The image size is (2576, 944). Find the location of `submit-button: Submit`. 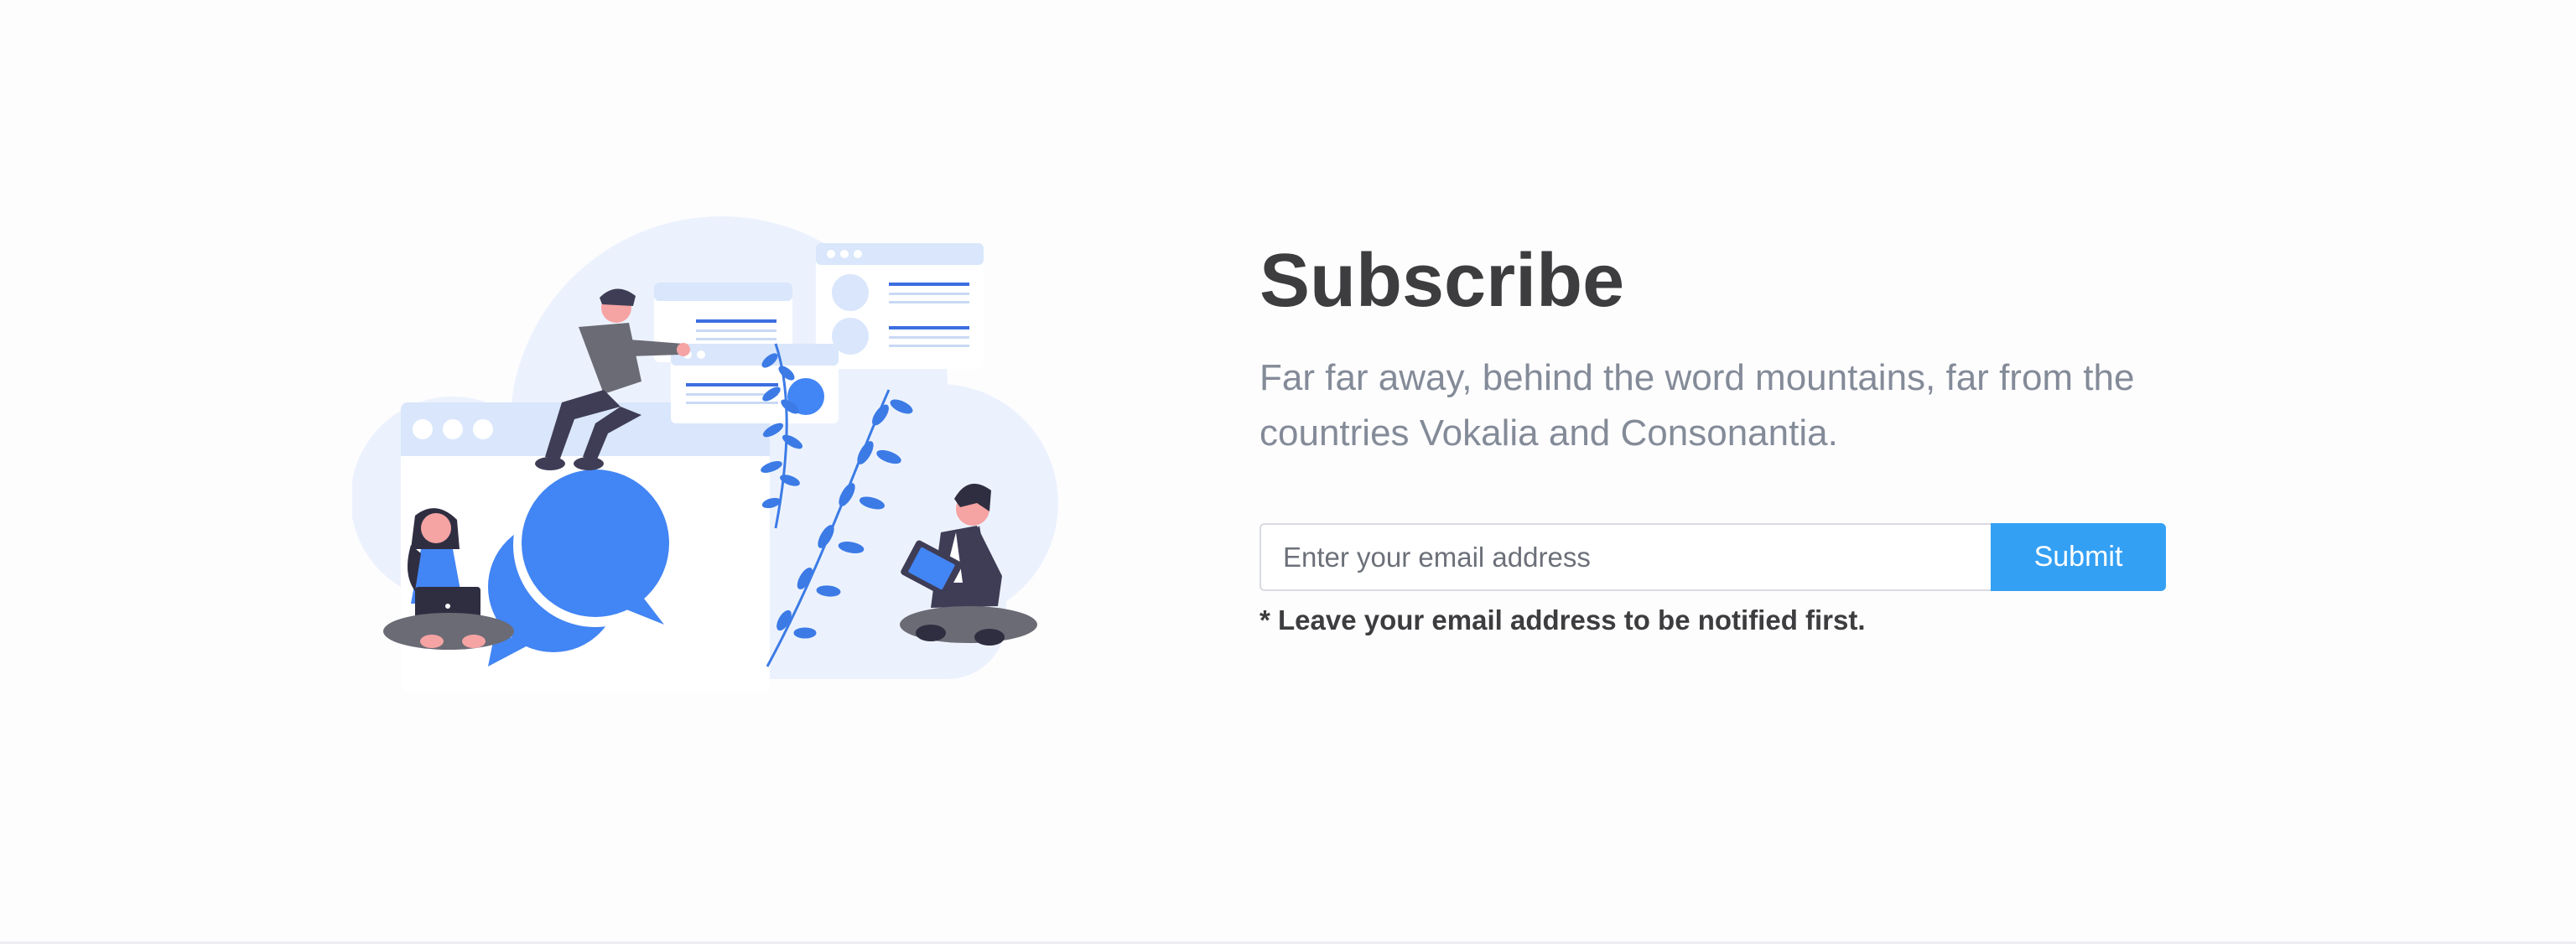

submit-button: Submit is located at coordinates (2078, 557).